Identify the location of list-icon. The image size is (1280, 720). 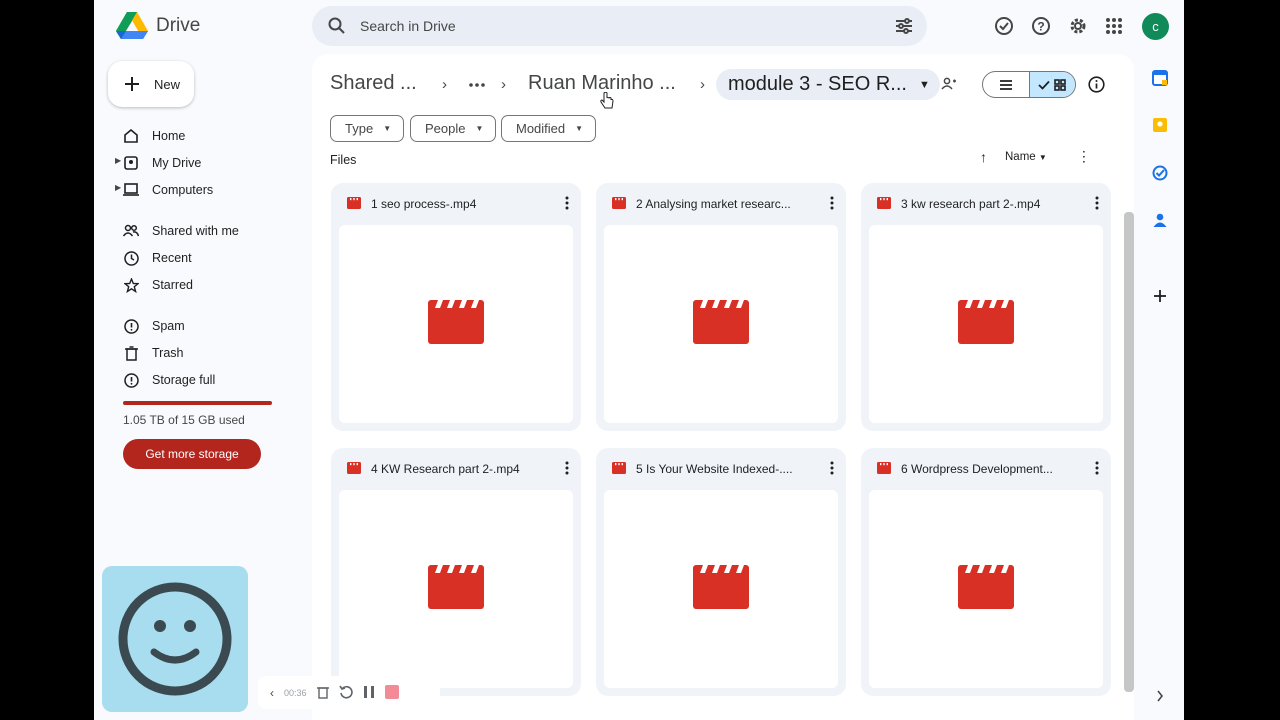
(1005, 84).